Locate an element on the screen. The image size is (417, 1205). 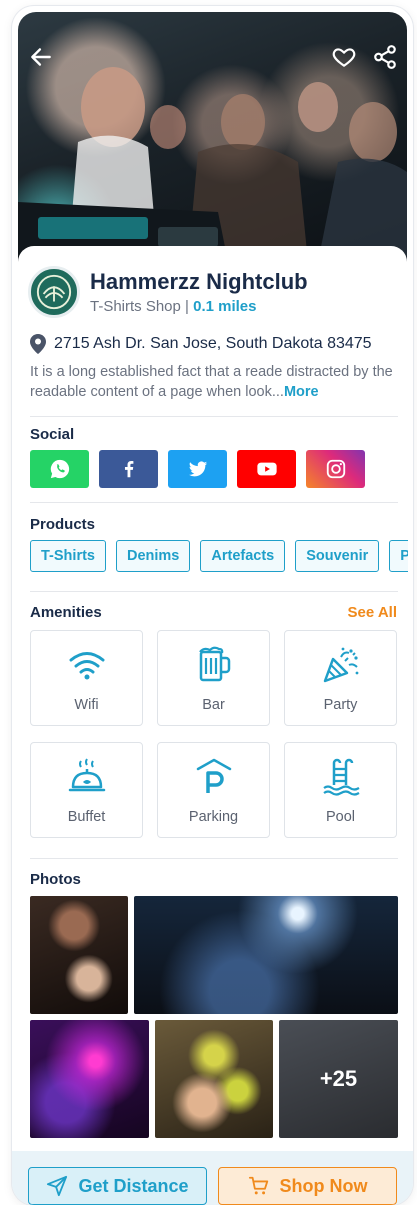
shop-now-label: Shop Now is located at coordinates (323, 1185).